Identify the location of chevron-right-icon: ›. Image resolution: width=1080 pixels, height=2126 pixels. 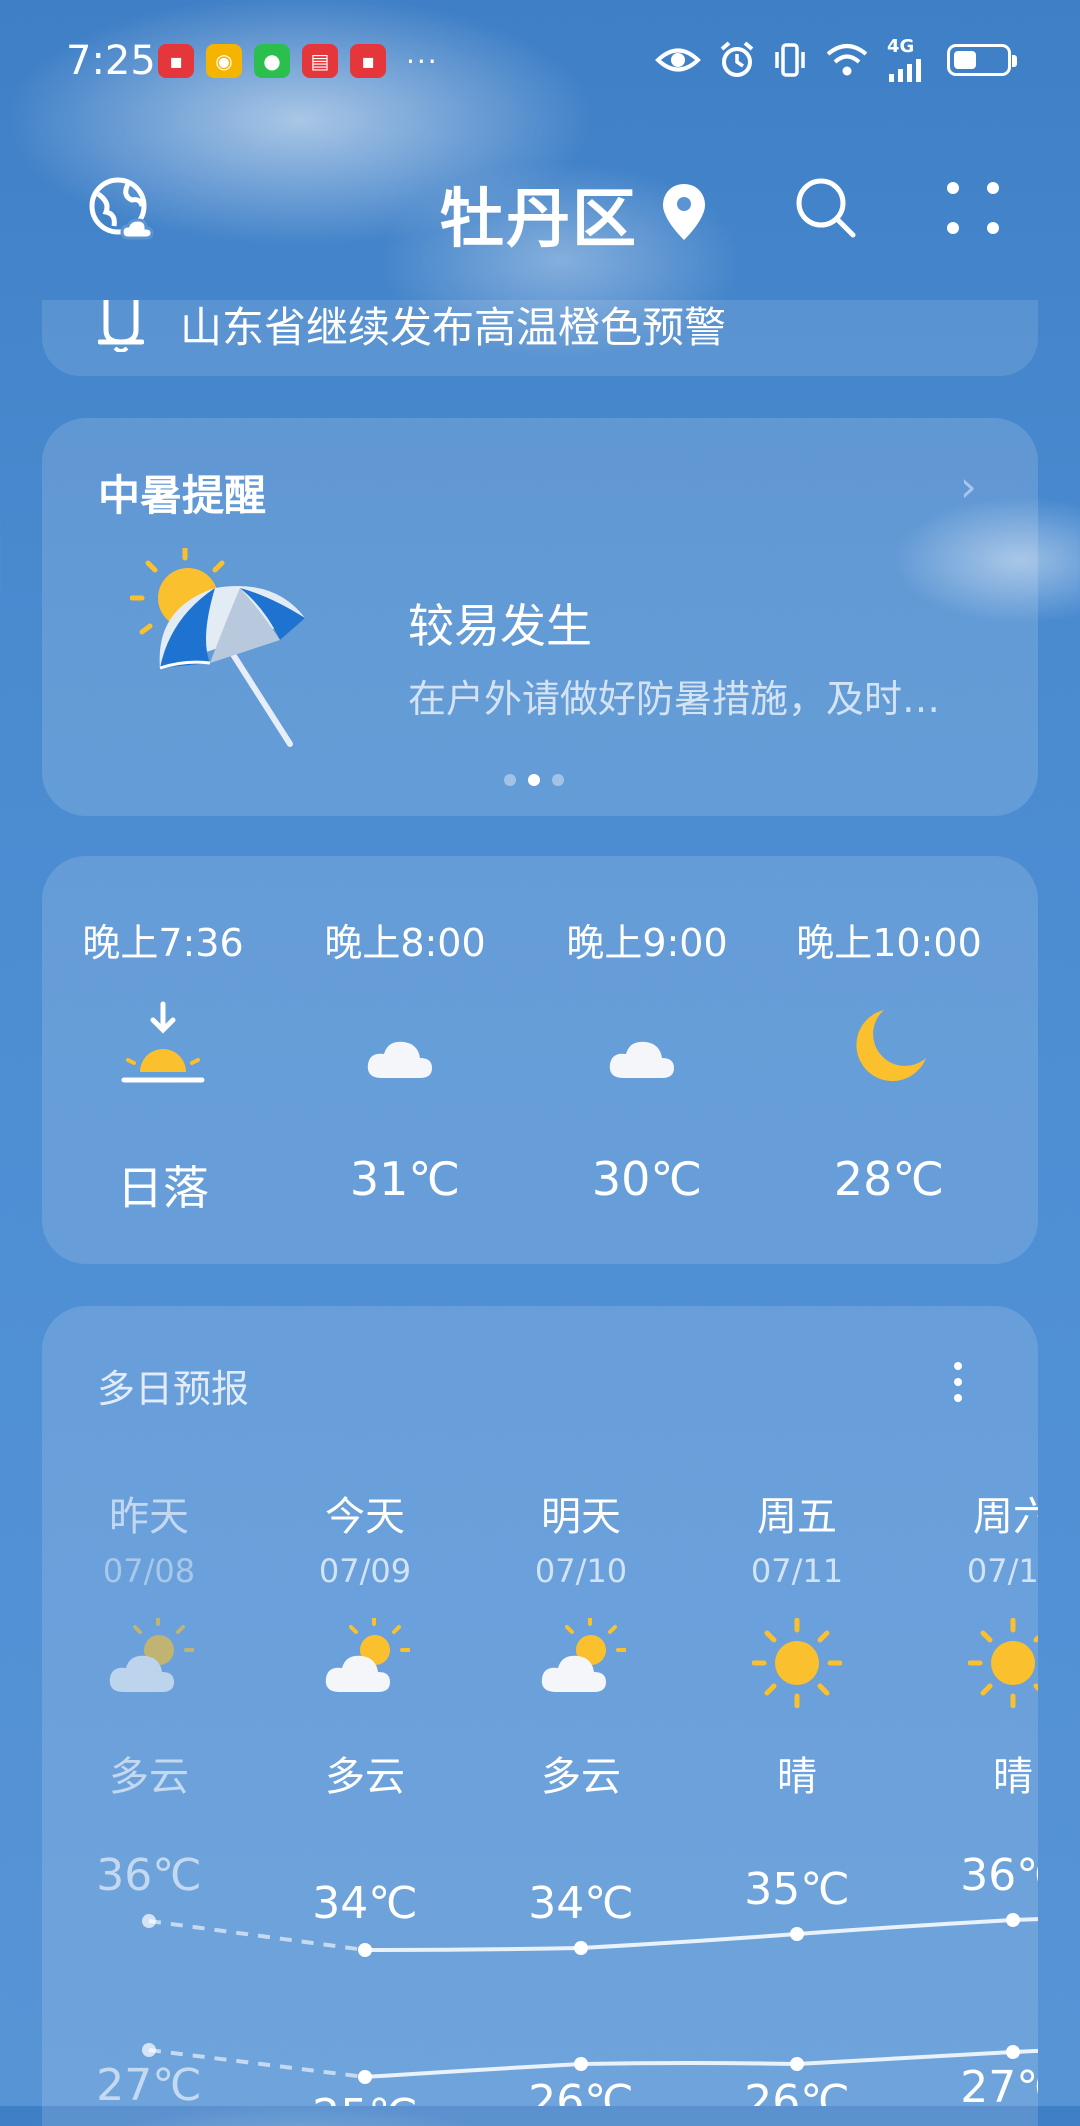
(968, 486).